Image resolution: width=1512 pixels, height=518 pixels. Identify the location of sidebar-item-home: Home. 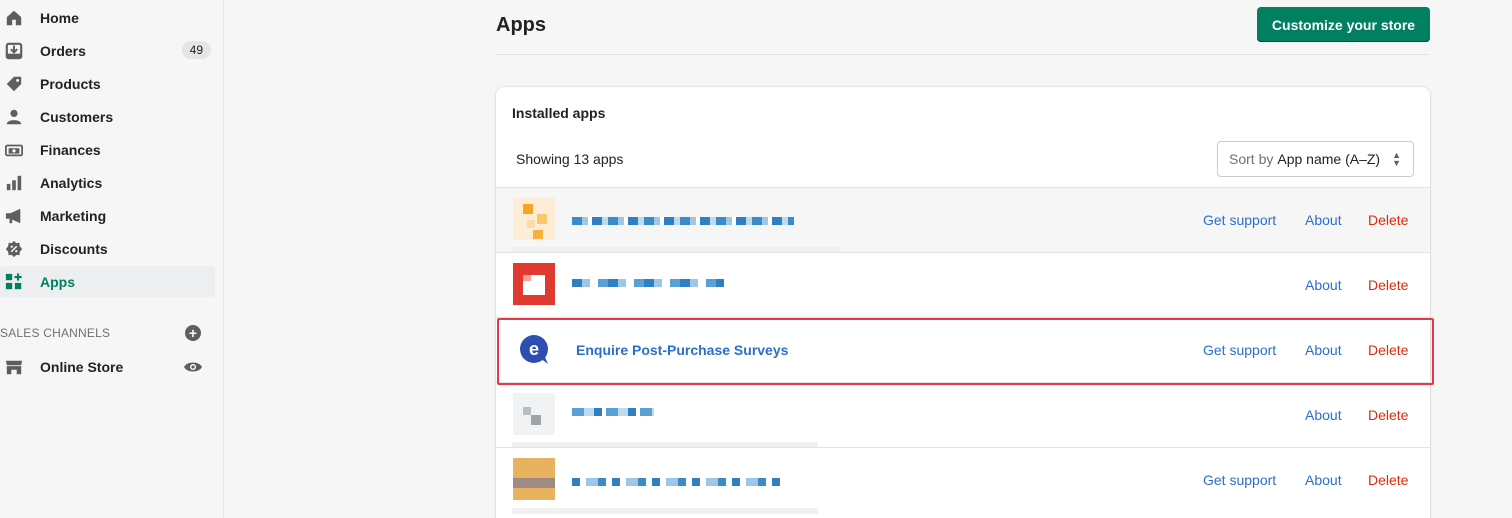
(107, 17).